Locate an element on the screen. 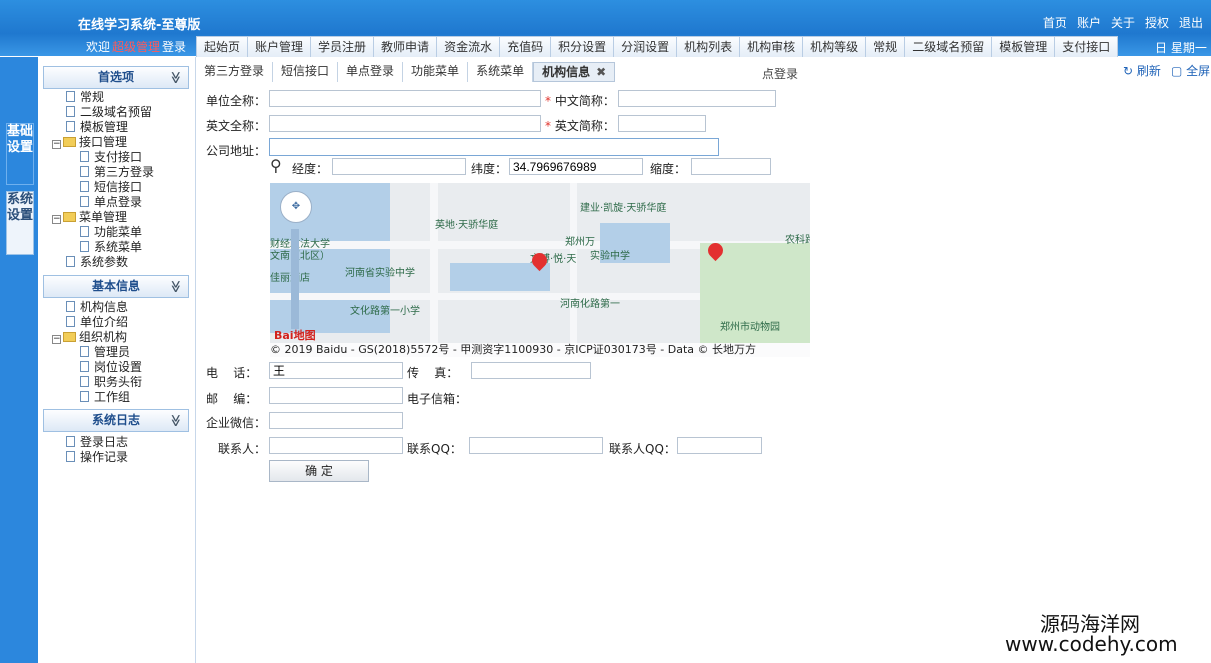  topnav-item: 学员注册 is located at coordinates (342, 46).